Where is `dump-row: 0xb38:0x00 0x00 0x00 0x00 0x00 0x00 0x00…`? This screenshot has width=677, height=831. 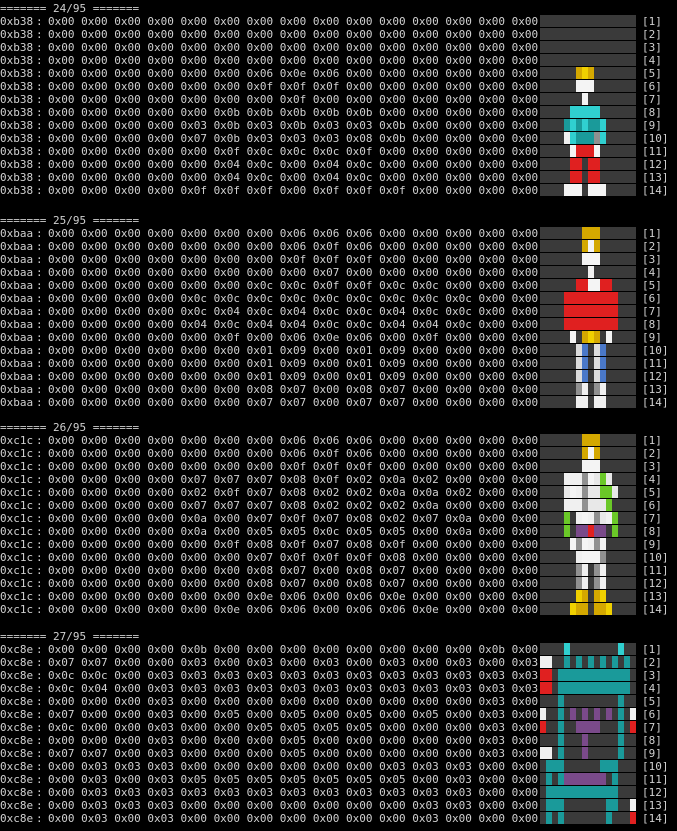 dump-row: 0xb38:0x00 0x00 0x00 0x00 0x00 0x00 0x00… is located at coordinates (338, 47).